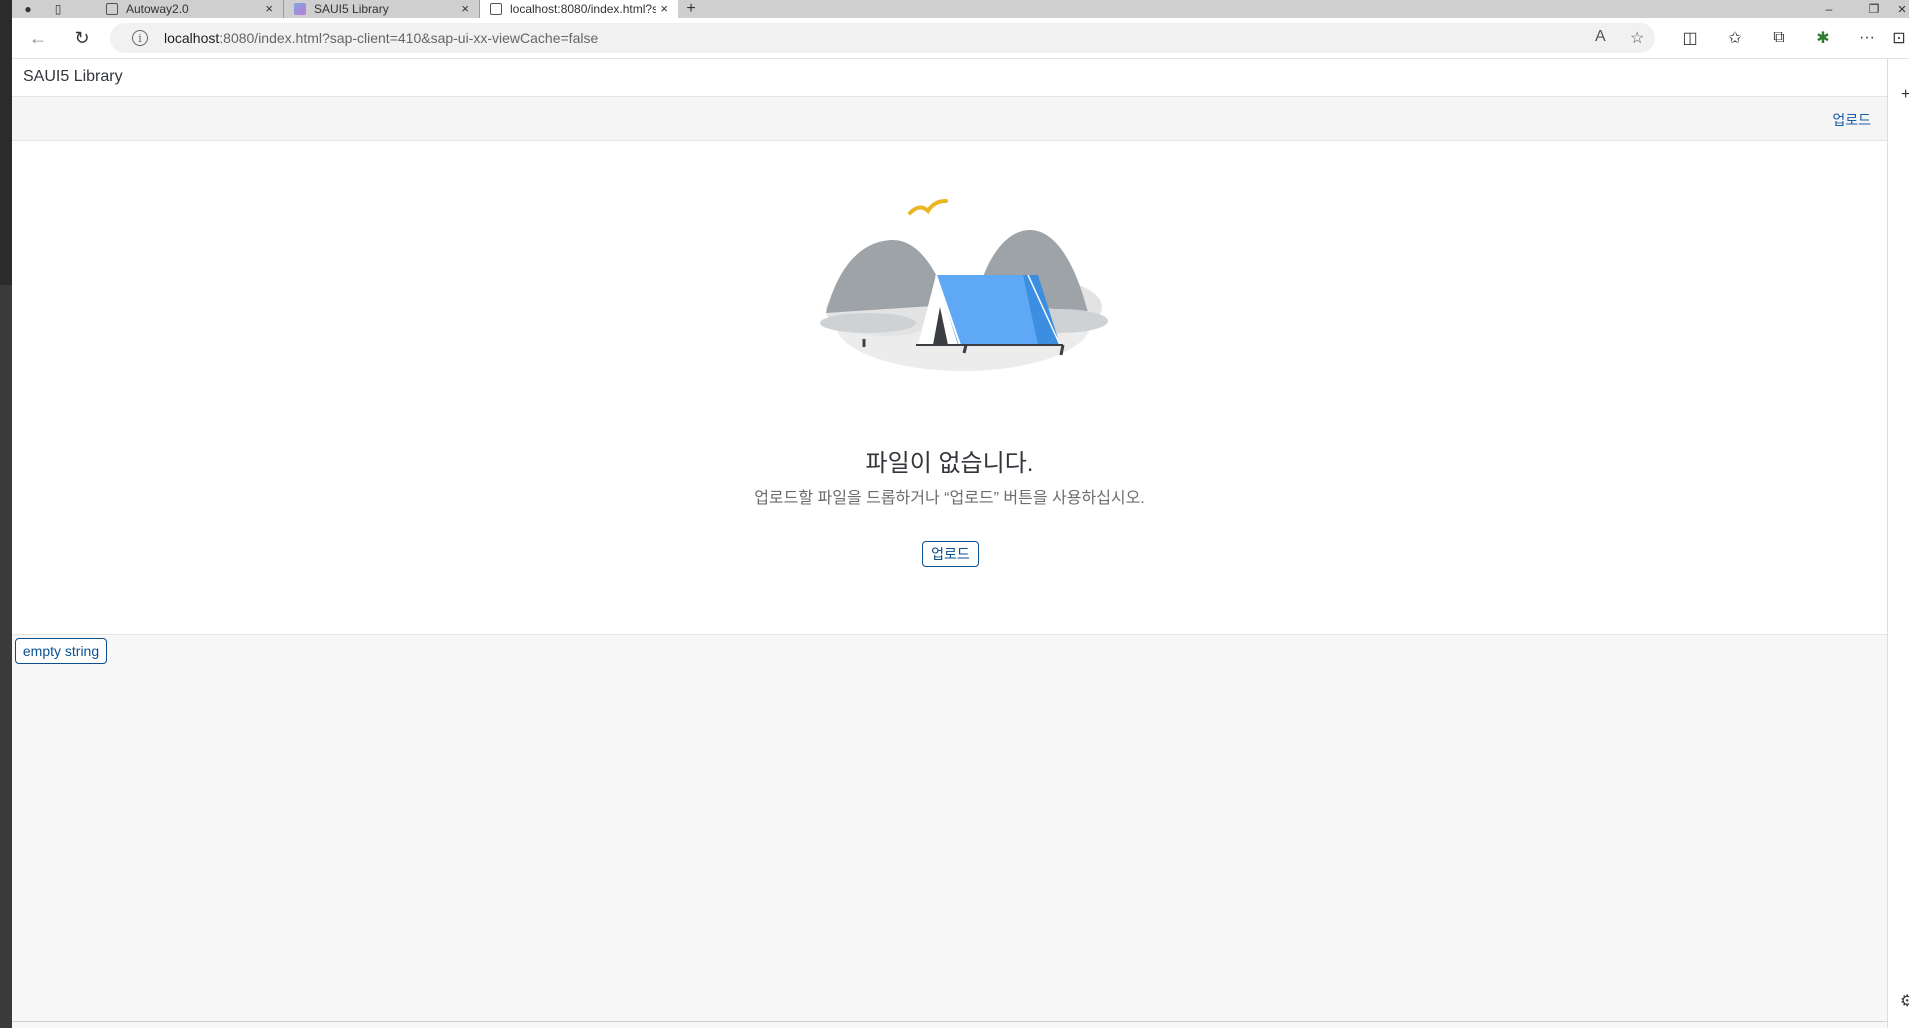 The width and height of the screenshot is (1909, 1028). What do you see at coordinates (1600, 37) in the screenshot?
I see `read-aloud-icon: A` at bounding box center [1600, 37].